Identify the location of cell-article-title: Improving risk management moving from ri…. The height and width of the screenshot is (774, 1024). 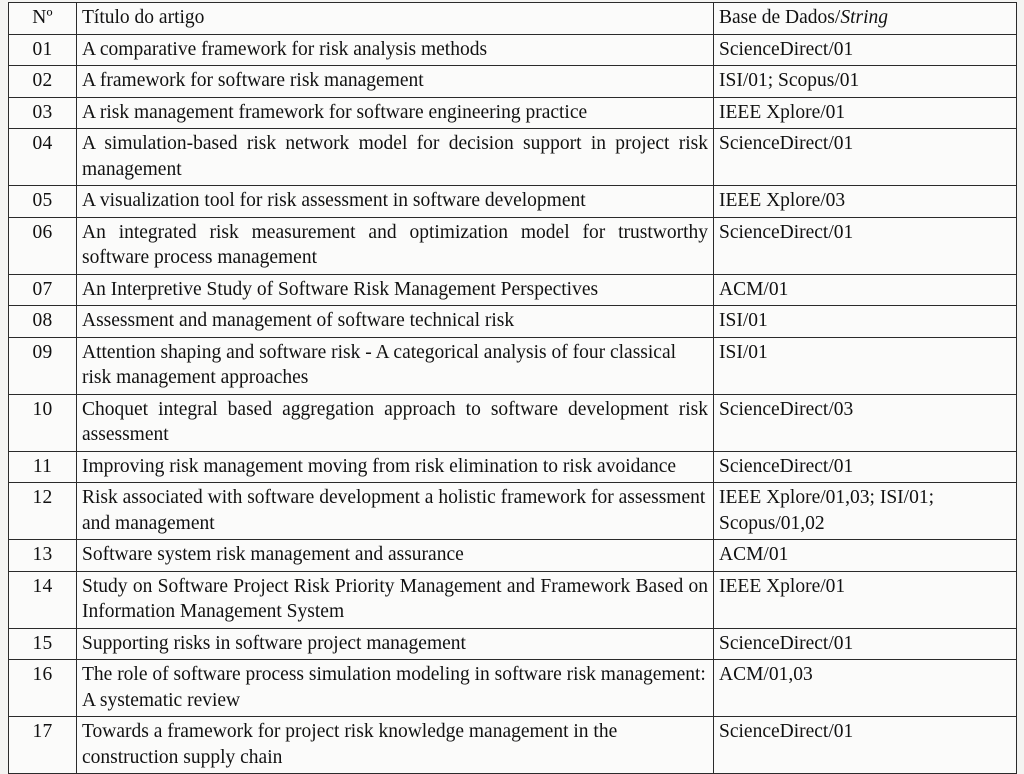
(395, 466).